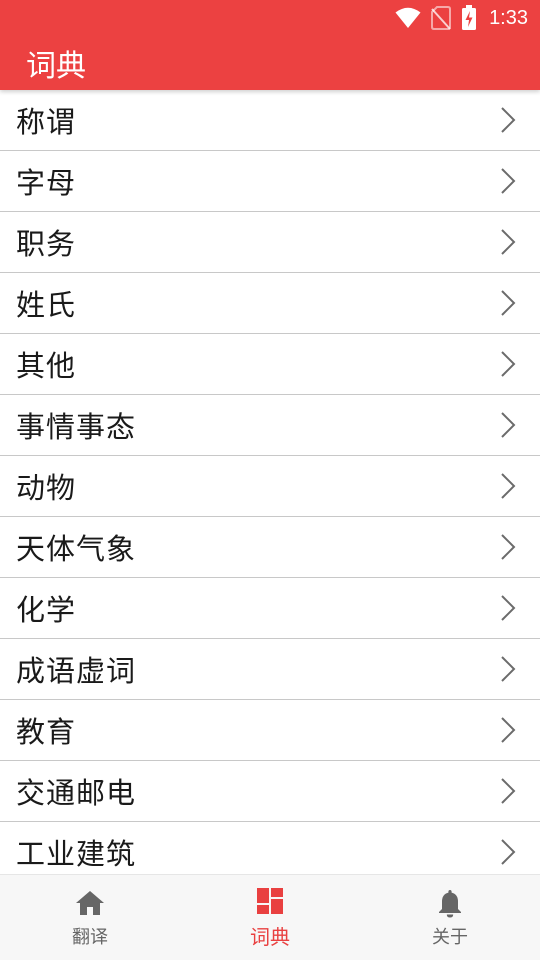  Describe the element at coordinates (46, 610) in the screenshot. I see `list-item-label: 化学` at that location.